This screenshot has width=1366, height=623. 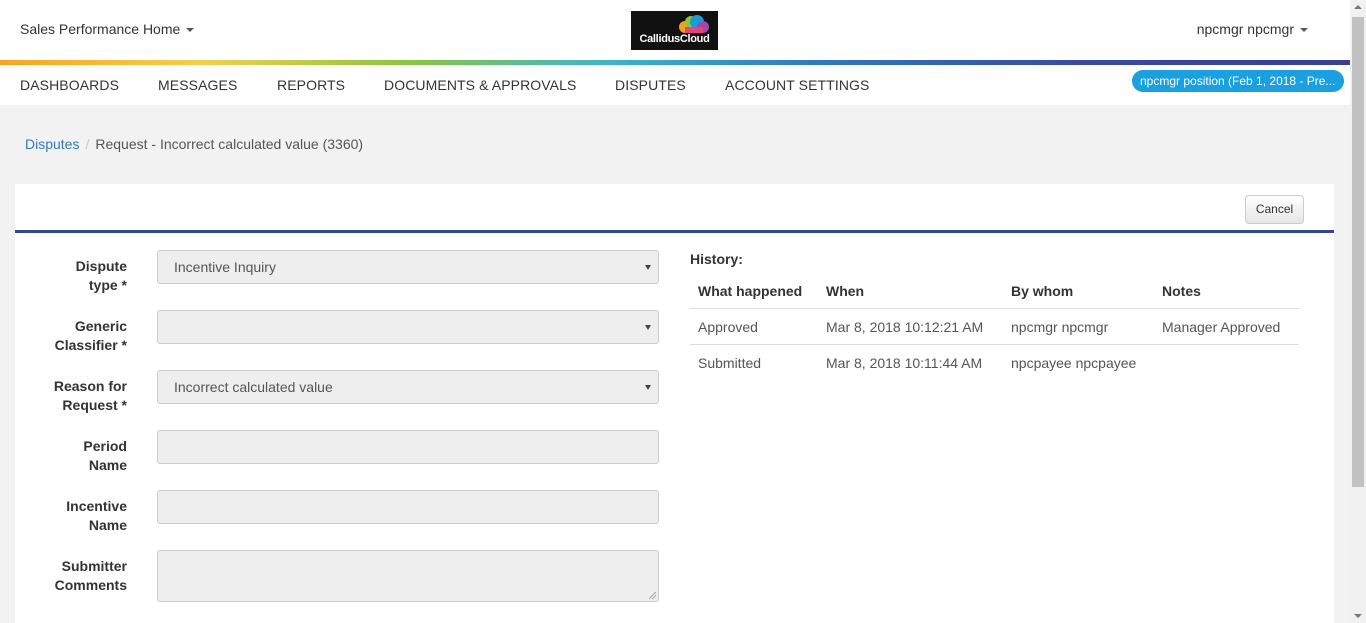 What do you see at coordinates (650, 85) in the screenshot?
I see `nav-disputes: DISPUTES` at bounding box center [650, 85].